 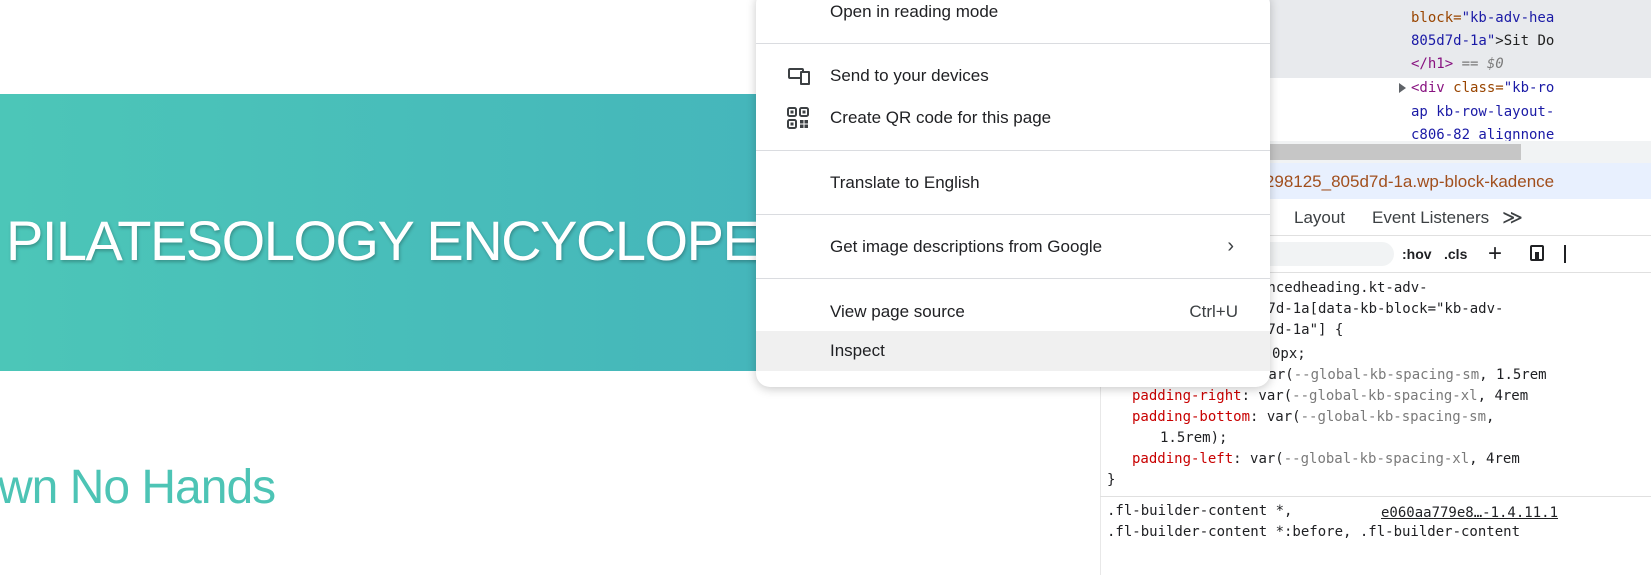 I want to click on expand-arrow-icon, so click(x=1402, y=88).